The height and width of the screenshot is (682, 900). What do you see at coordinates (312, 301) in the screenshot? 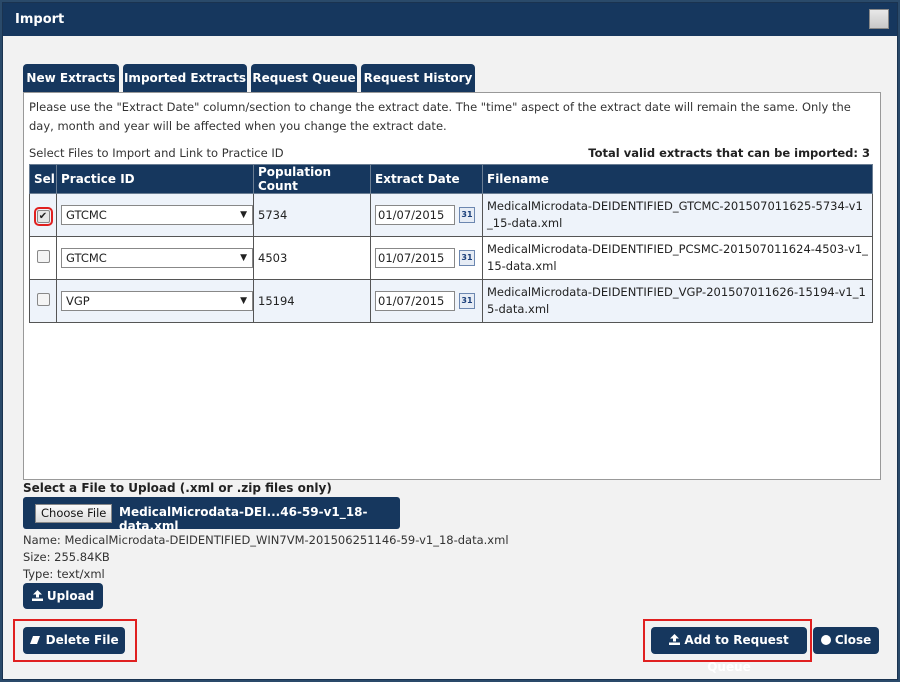
I see `population-count: 15194` at bounding box center [312, 301].